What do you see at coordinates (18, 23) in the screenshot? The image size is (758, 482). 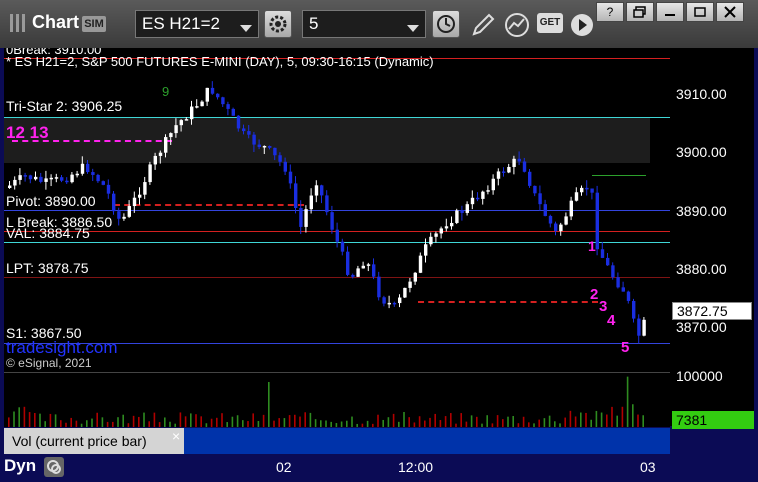 I see `grip-icon` at bounding box center [18, 23].